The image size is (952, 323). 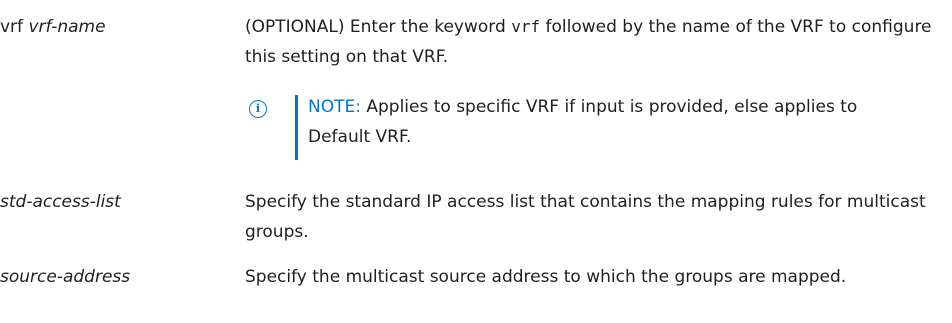 I want to click on term-name: vrf-name, so click(x=67, y=27).